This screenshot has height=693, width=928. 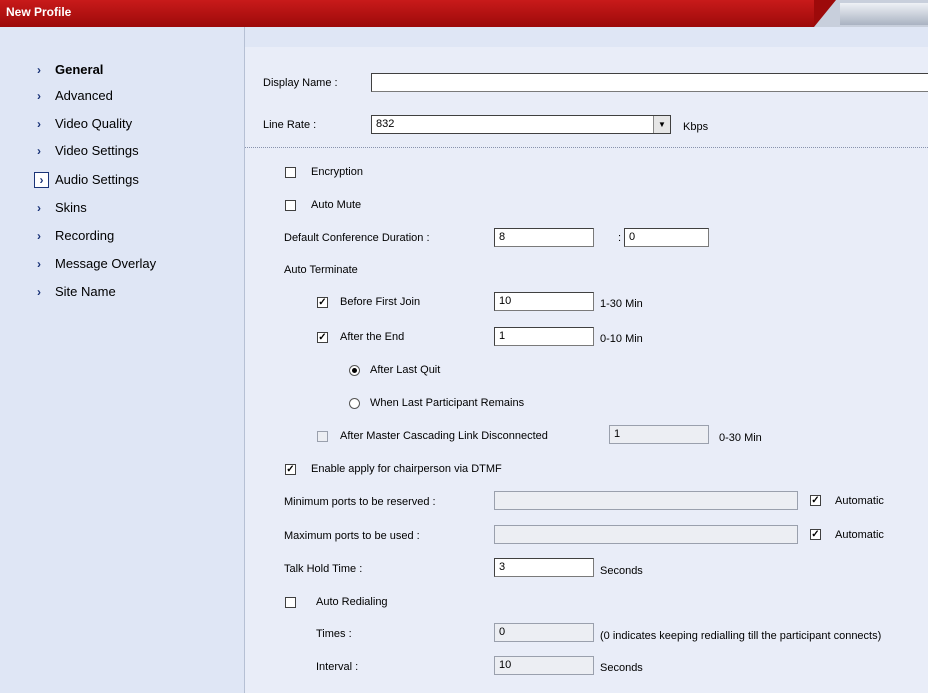 I want to click on line-rate-value: 832, so click(x=385, y=124).